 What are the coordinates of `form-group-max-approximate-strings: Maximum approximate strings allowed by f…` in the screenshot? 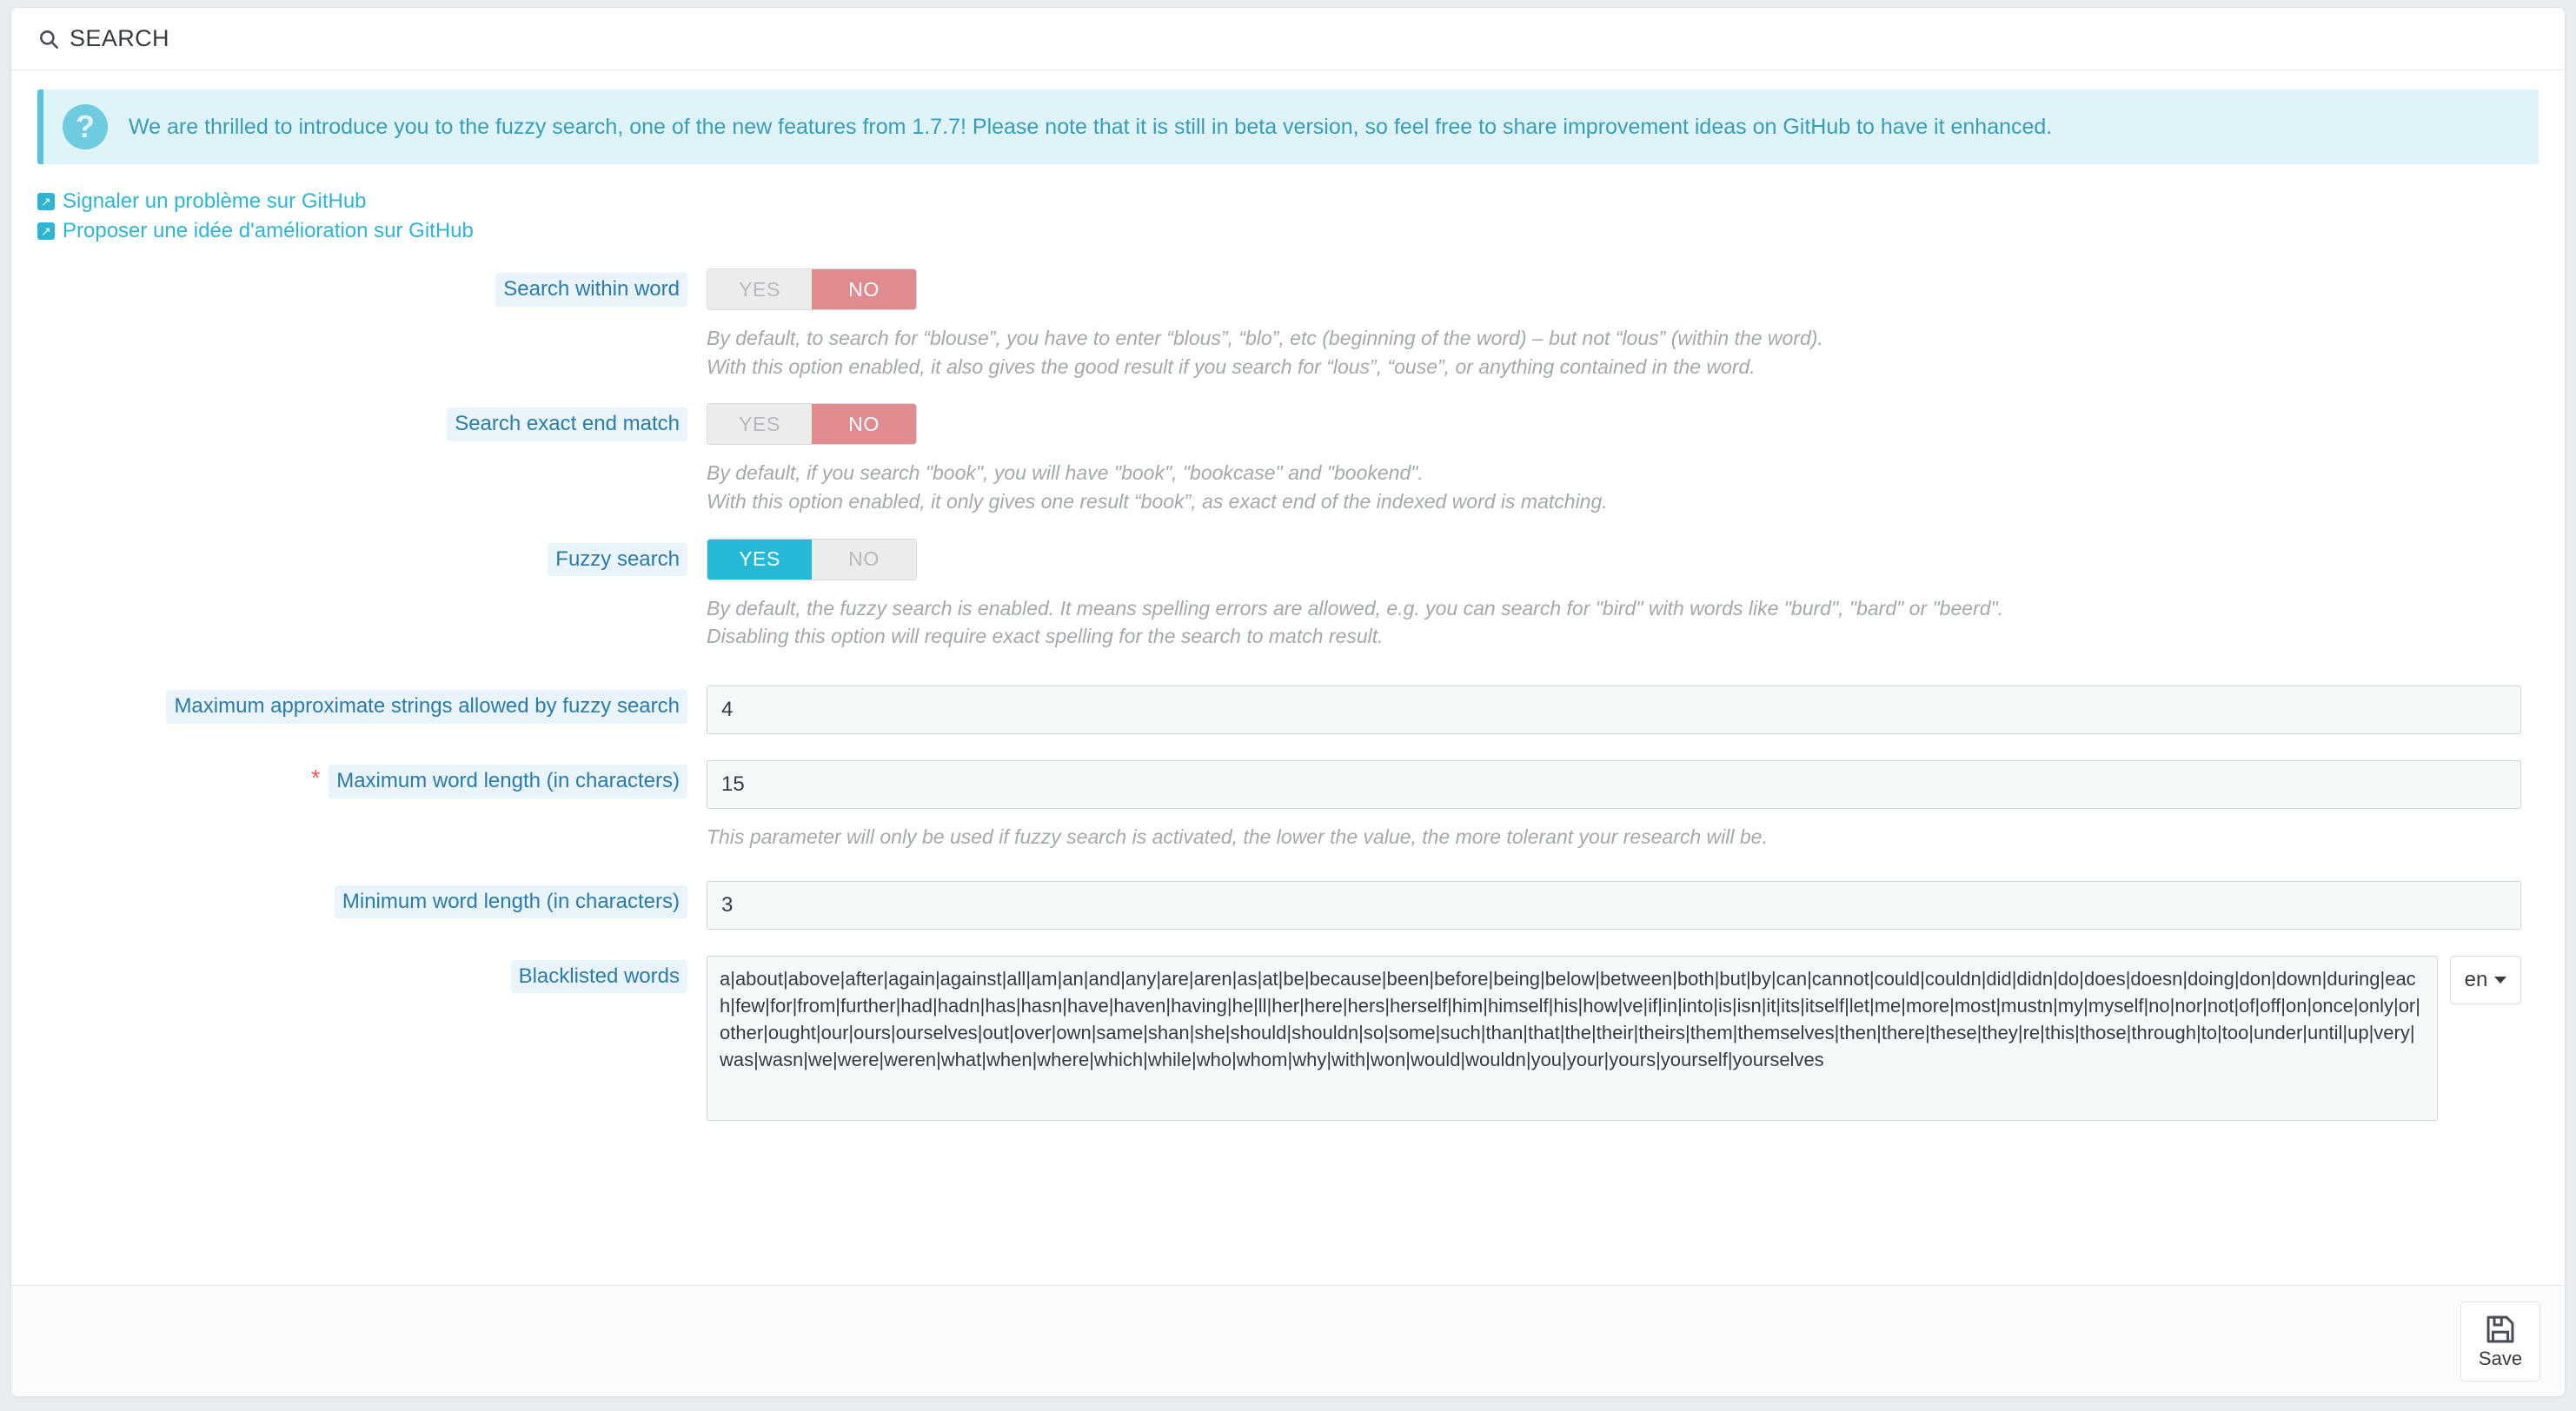 It's located at (1288, 709).